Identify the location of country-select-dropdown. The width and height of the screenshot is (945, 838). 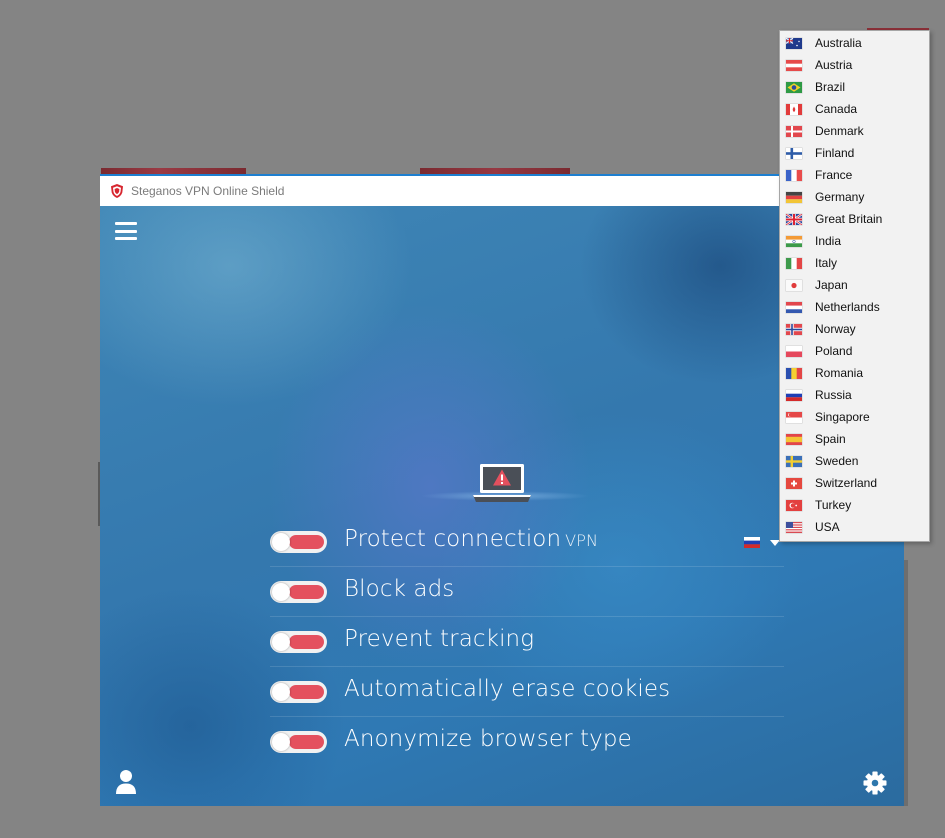
(764, 542).